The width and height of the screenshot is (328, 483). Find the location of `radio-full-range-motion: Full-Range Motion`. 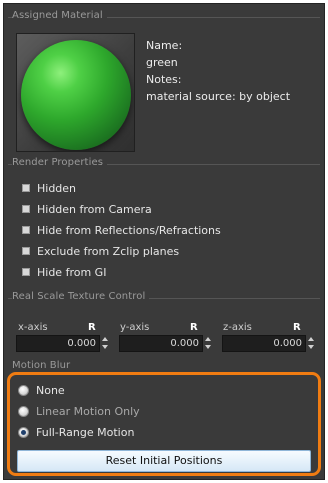

radio-full-range-motion: Full-Range Motion is located at coordinates (76, 432).